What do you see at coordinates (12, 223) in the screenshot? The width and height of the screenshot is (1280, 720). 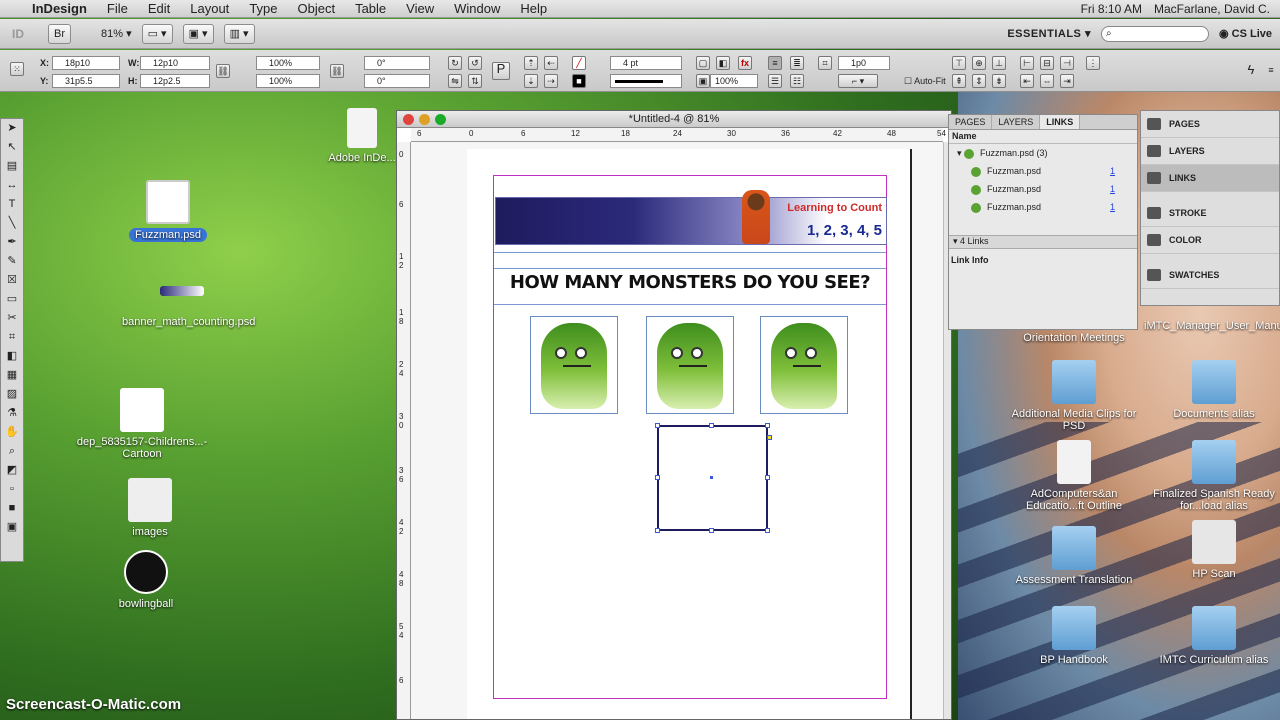 I see `line-tool-icon: ╲` at bounding box center [12, 223].